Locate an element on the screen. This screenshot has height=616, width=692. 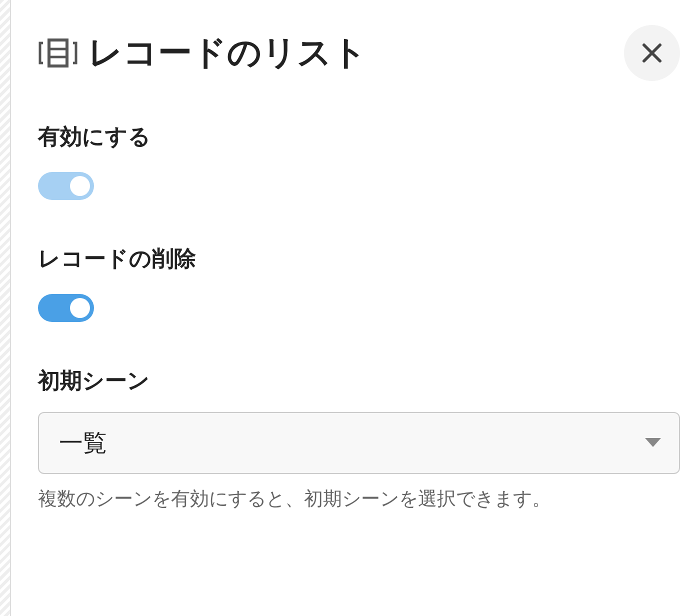
list-icon is located at coordinates (58, 53).